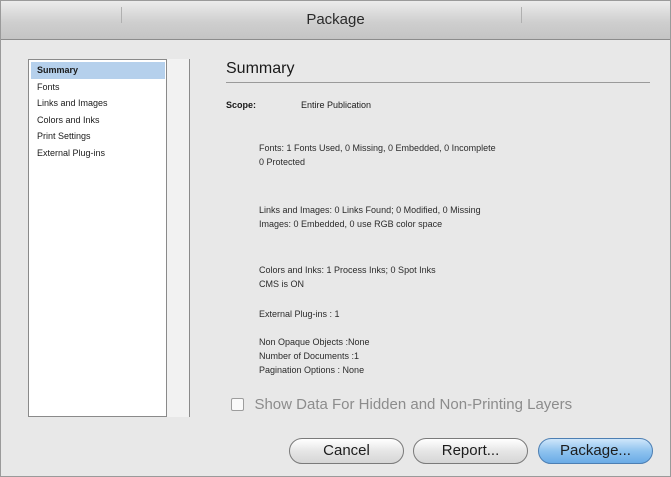  What do you see at coordinates (312, 370) in the screenshot?
I see `pagination-options-line: Pagination Options : None` at bounding box center [312, 370].